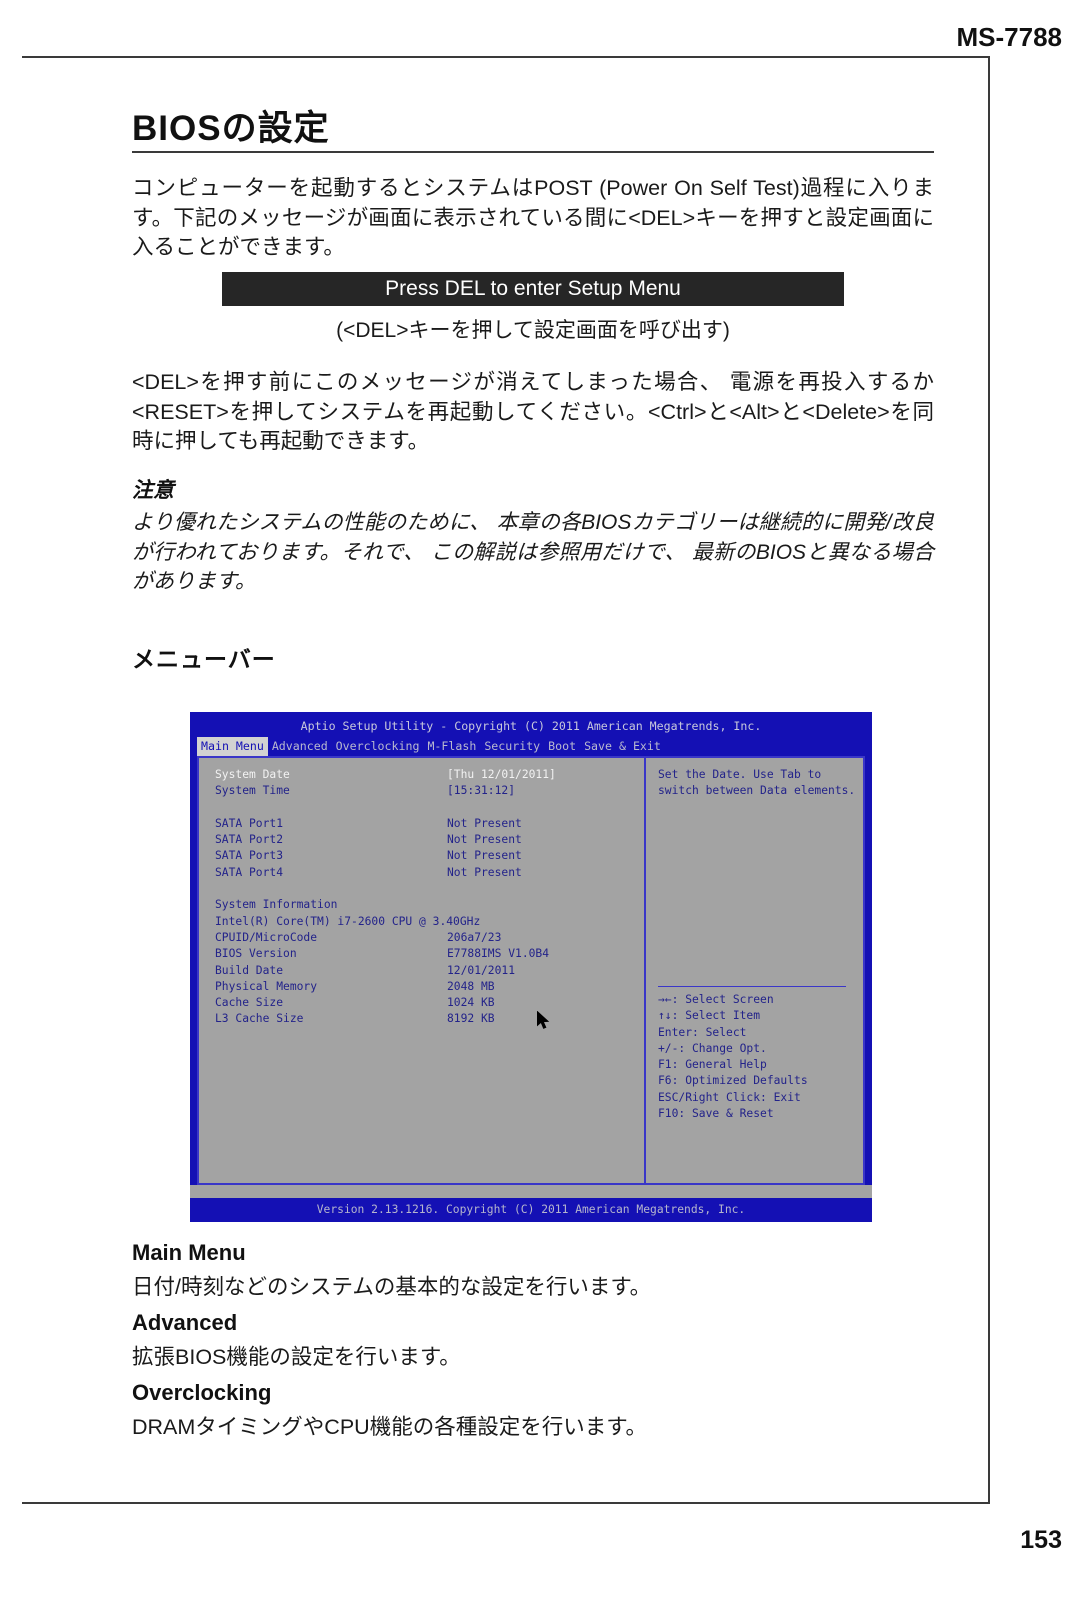 Image resolution: width=1080 pixels, height=1620 pixels. I want to click on description-text-advanced: 拡張BIOS機能の設定を行います。, so click(296, 1357).